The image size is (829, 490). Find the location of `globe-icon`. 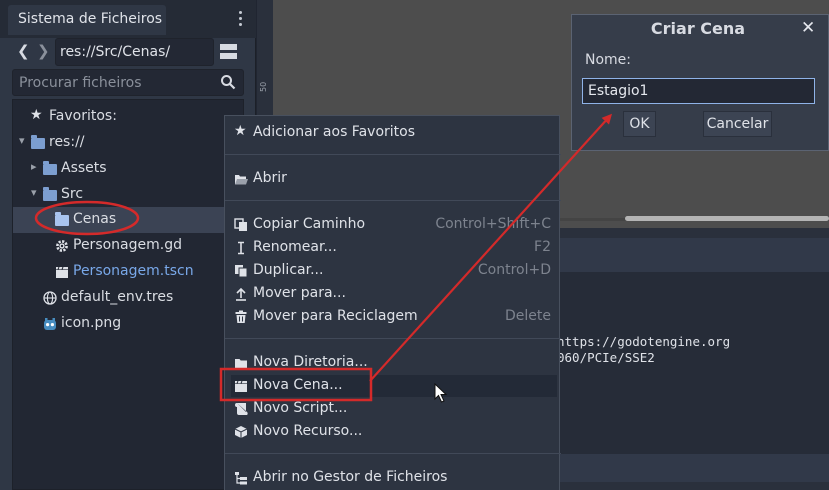

globe-icon is located at coordinates (50, 298).